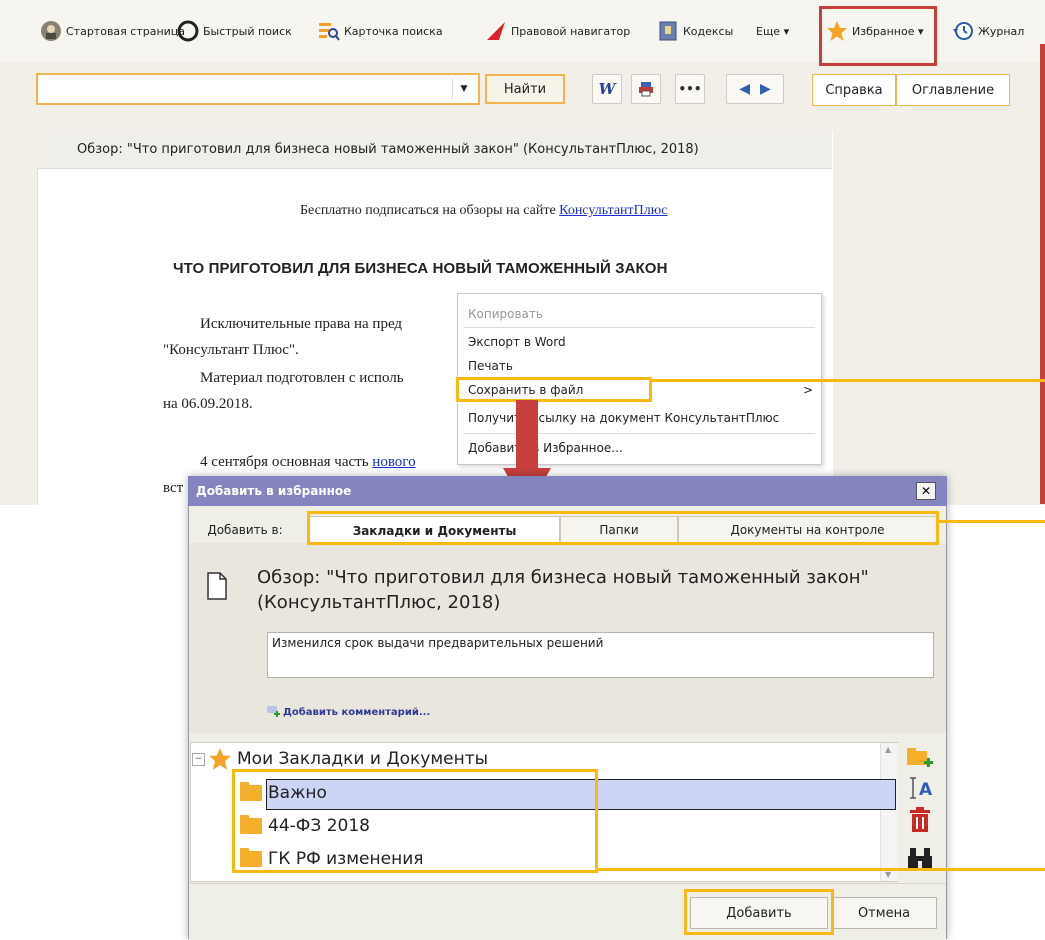  I want to click on toolbar-start-page-label: Стартовая страница, so click(126, 31).